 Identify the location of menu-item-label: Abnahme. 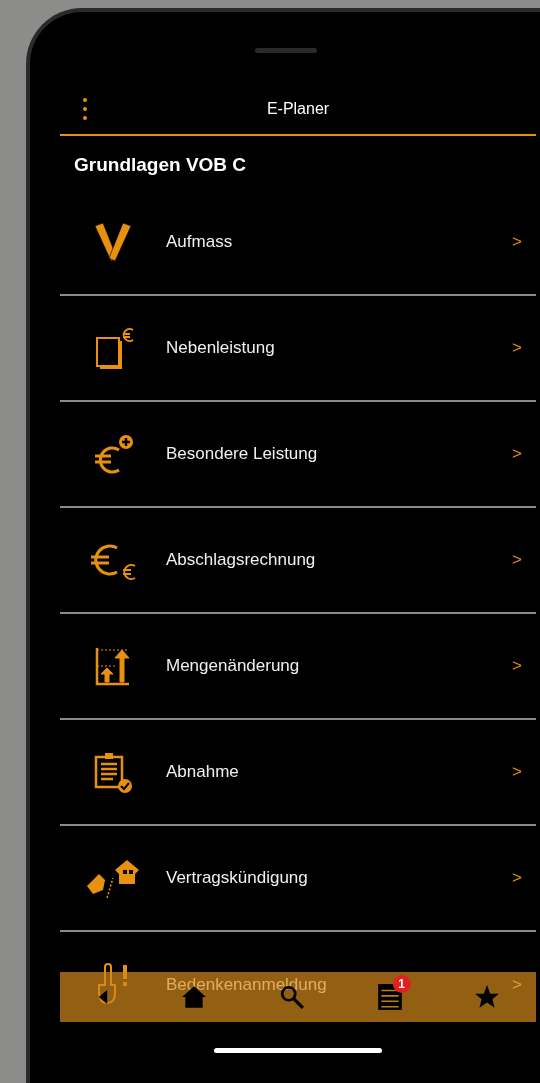
(202, 772).